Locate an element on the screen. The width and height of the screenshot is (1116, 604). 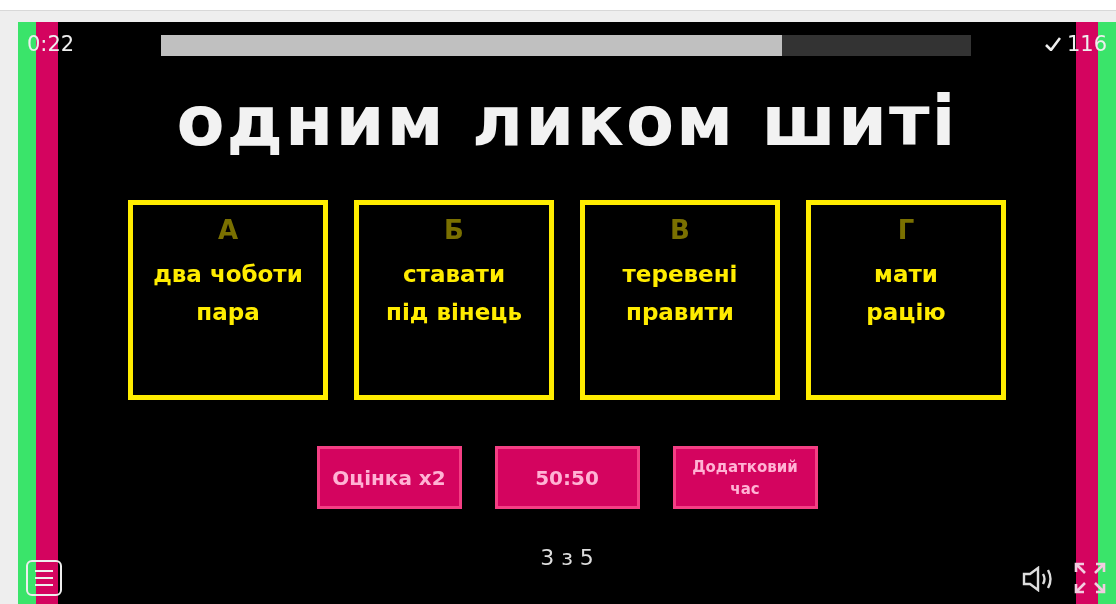
question-counter: 3 з 5 is located at coordinates (567, 558).